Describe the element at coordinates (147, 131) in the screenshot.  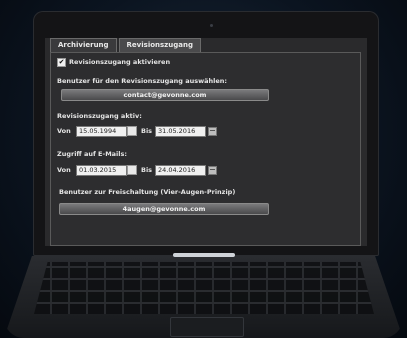
I see `active-to-label: Bis` at that location.